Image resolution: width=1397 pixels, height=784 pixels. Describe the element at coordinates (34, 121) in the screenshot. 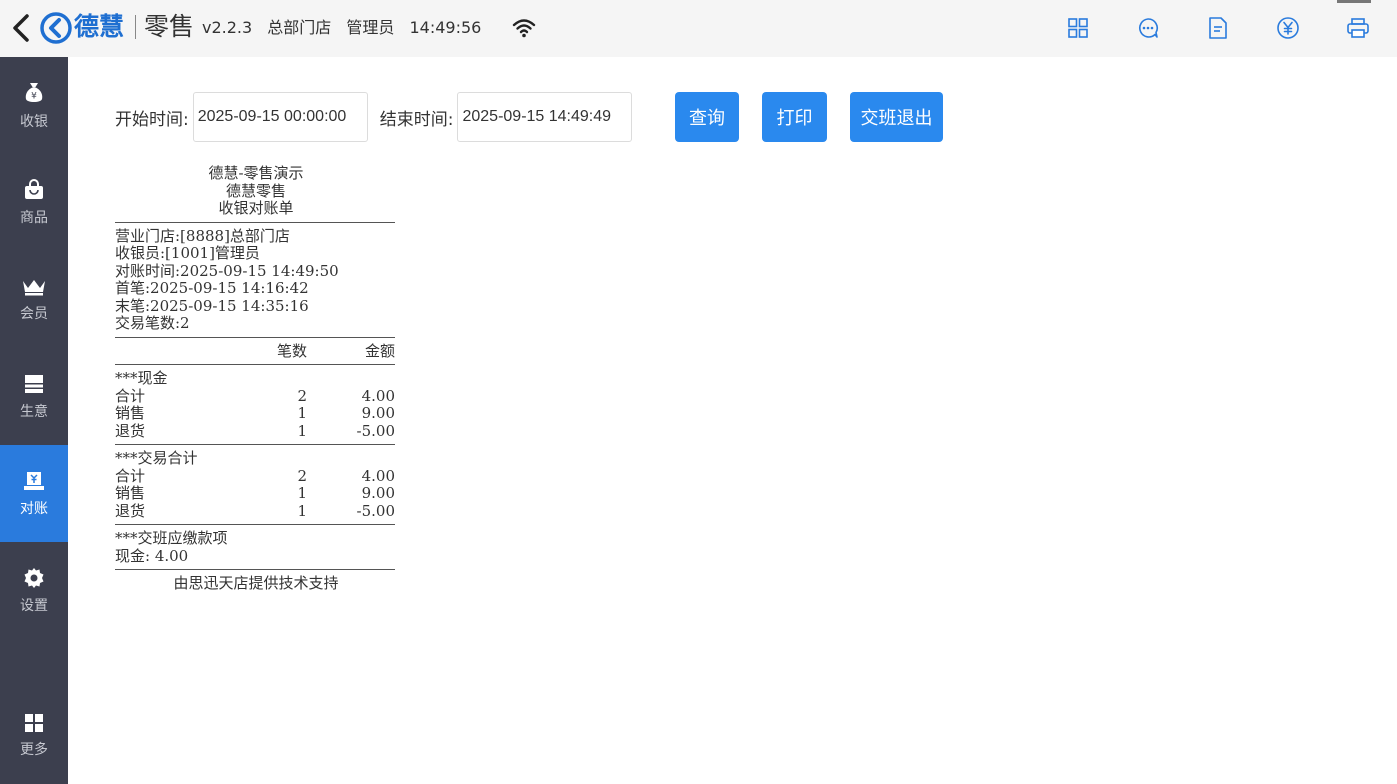

I see `sidebar-item-label: 收银` at that location.